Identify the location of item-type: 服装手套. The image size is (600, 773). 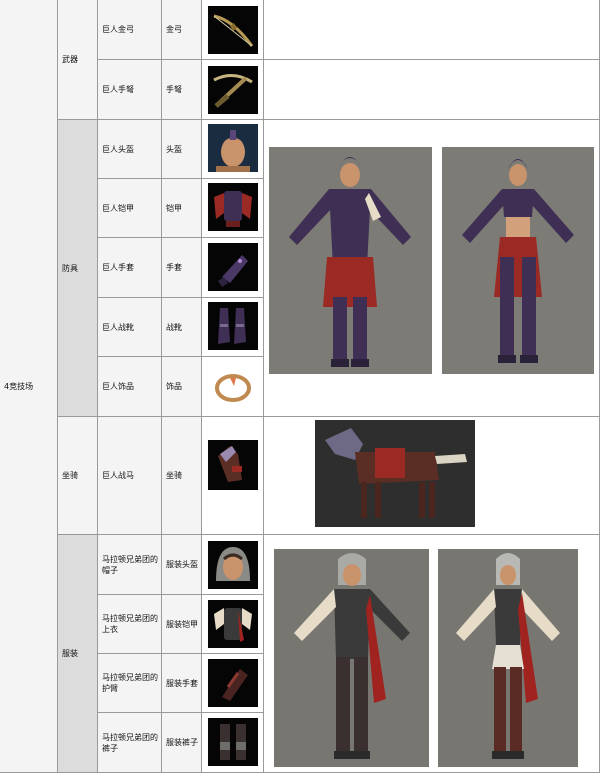
(182, 683).